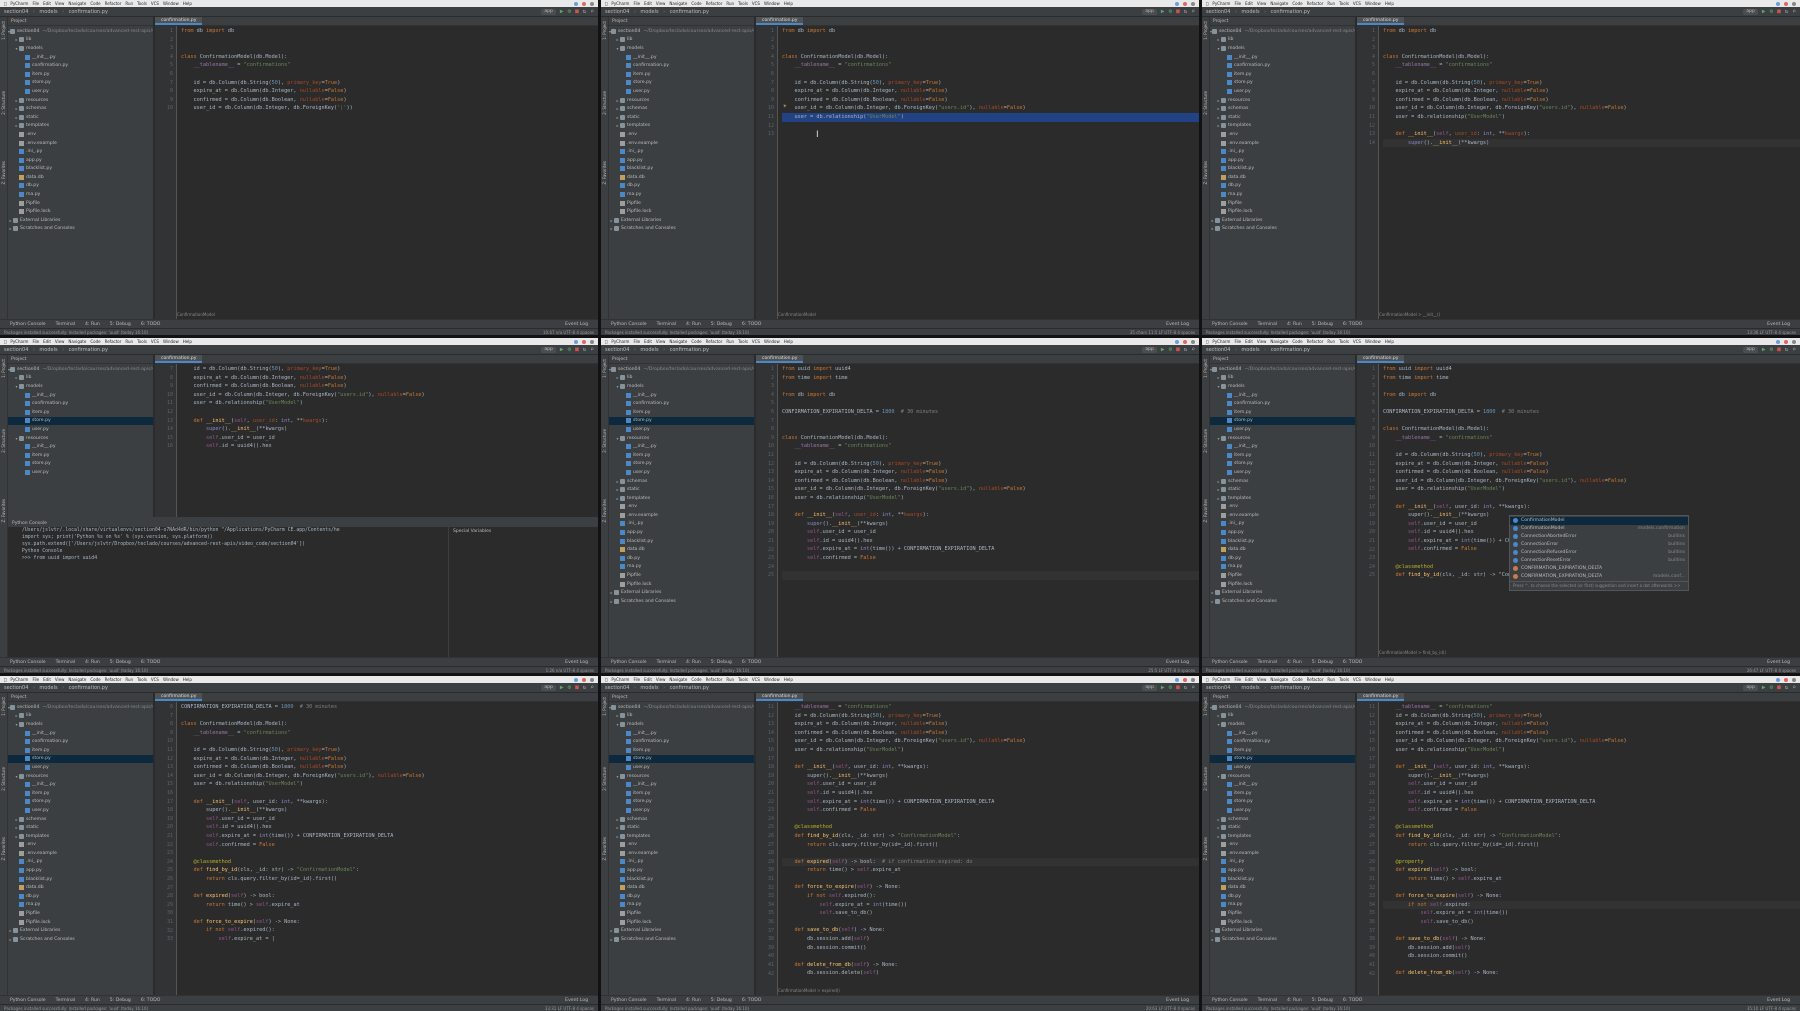 The height and width of the screenshot is (1011, 1800). I want to click on breadcrumb-file: confirmation.py, so click(1290, 350).